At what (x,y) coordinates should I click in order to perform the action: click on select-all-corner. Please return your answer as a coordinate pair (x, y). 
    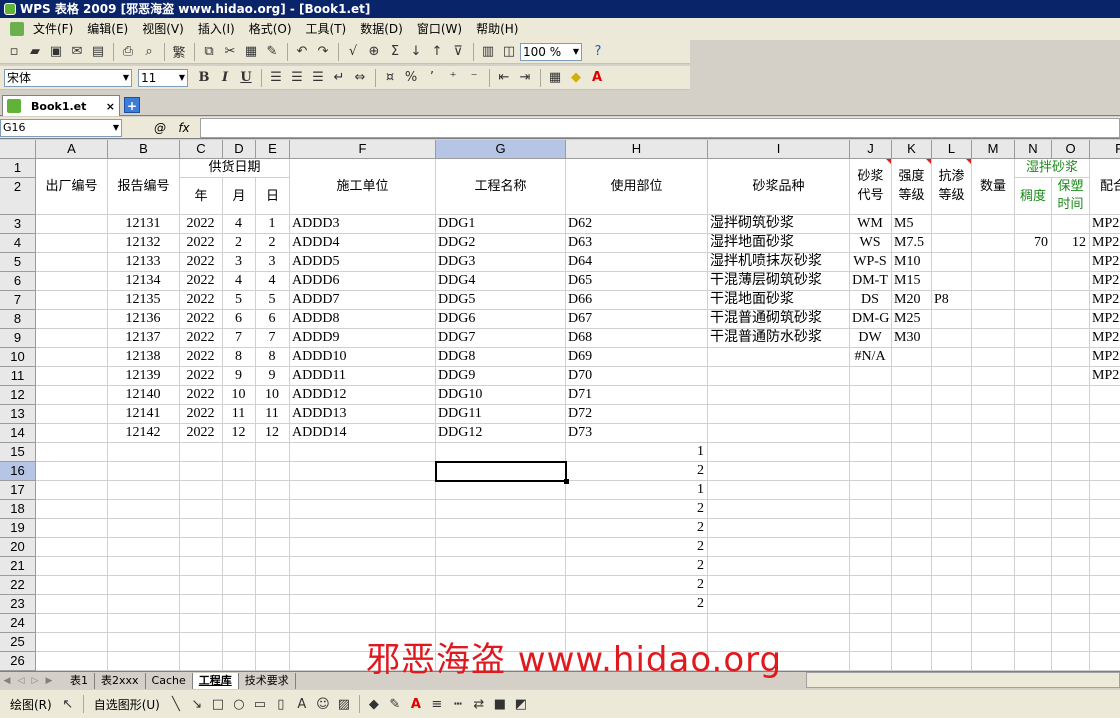
    Looking at the image, I should click on (18, 149).